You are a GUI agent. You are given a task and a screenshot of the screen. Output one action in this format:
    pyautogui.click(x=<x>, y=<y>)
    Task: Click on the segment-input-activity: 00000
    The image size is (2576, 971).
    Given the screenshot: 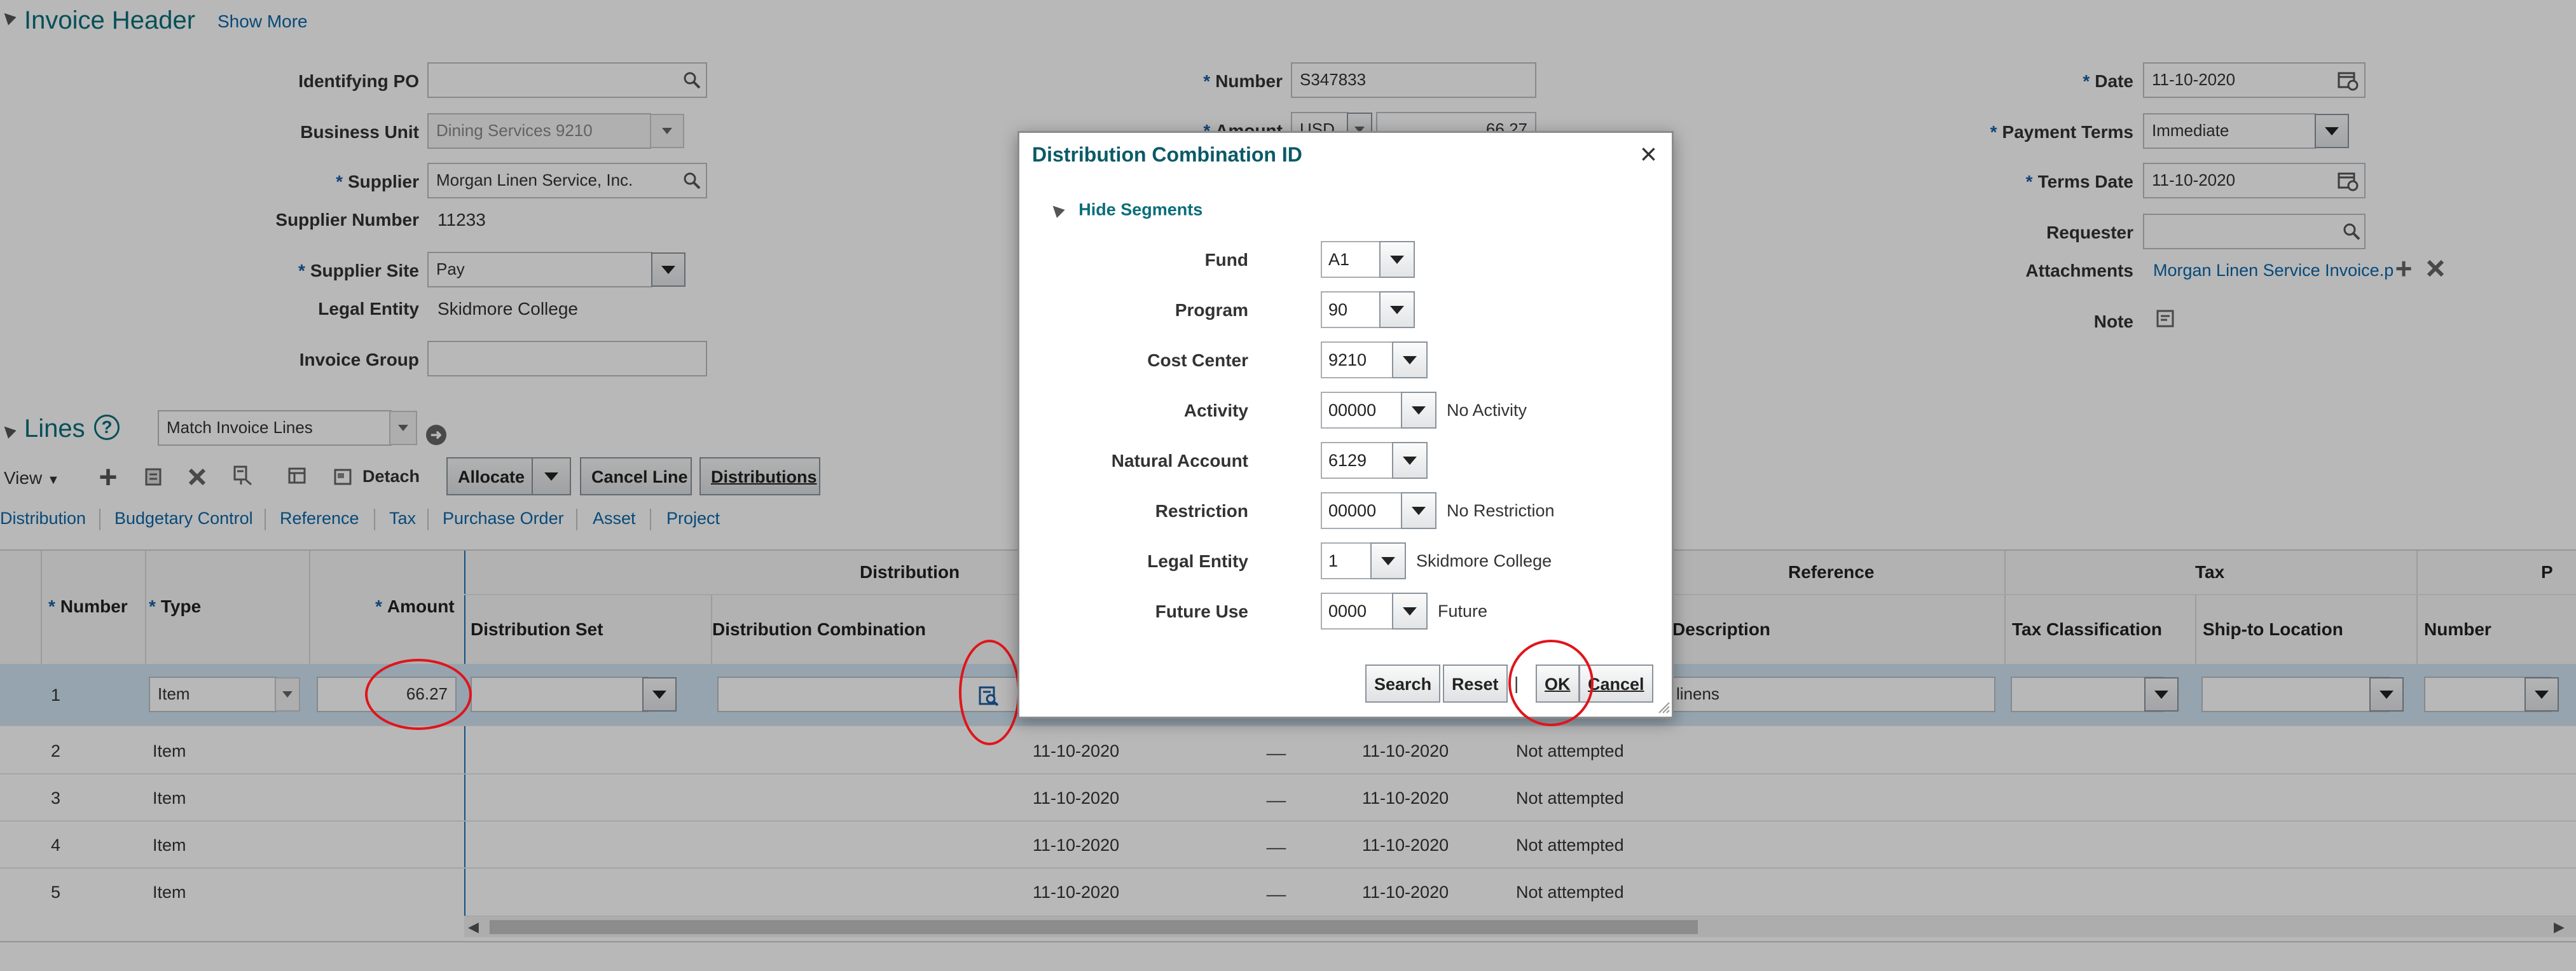 What is the action you would take?
    pyautogui.click(x=1361, y=410)
    